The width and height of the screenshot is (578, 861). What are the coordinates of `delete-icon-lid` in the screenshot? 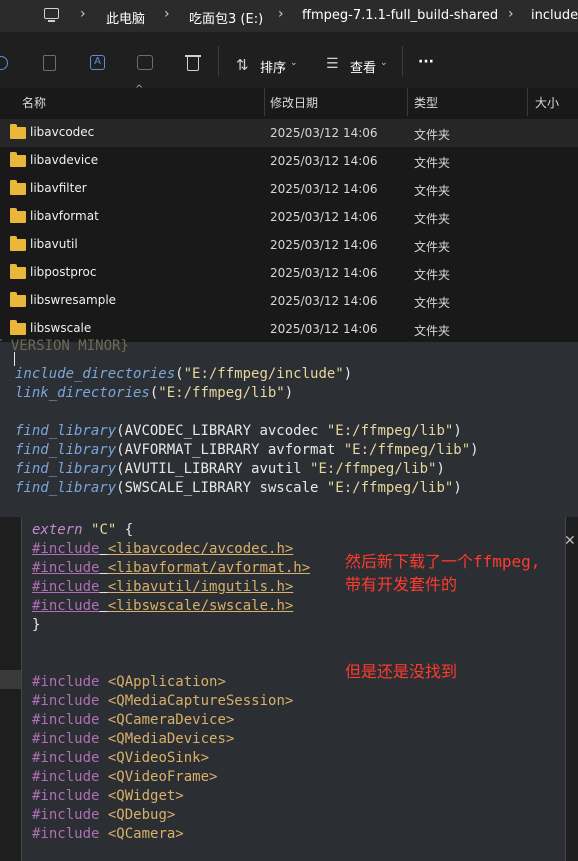 It's located at (193, 56).